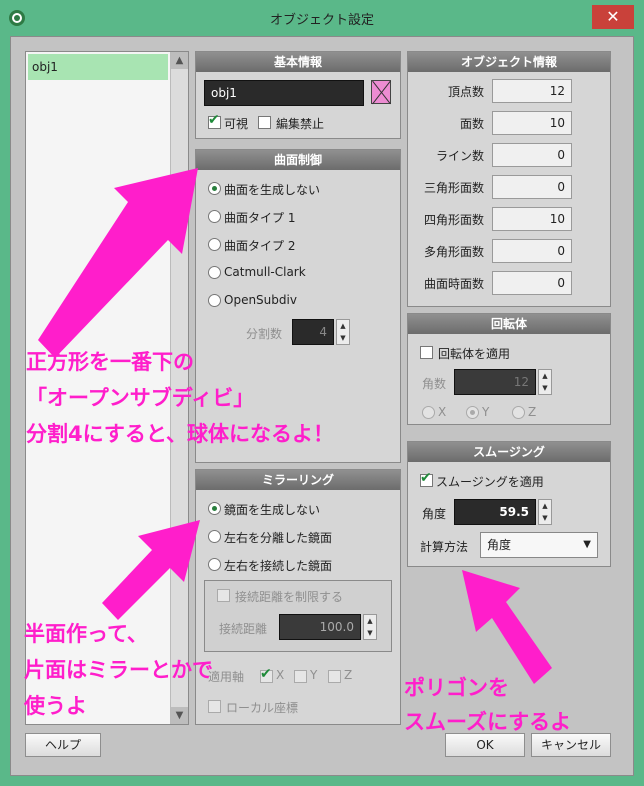  What do you see at coordinates (488, 722) in the screenshot?
I see `annotation-smooth-line-2: スムーズにするよ` at bounding box center [488, 722].